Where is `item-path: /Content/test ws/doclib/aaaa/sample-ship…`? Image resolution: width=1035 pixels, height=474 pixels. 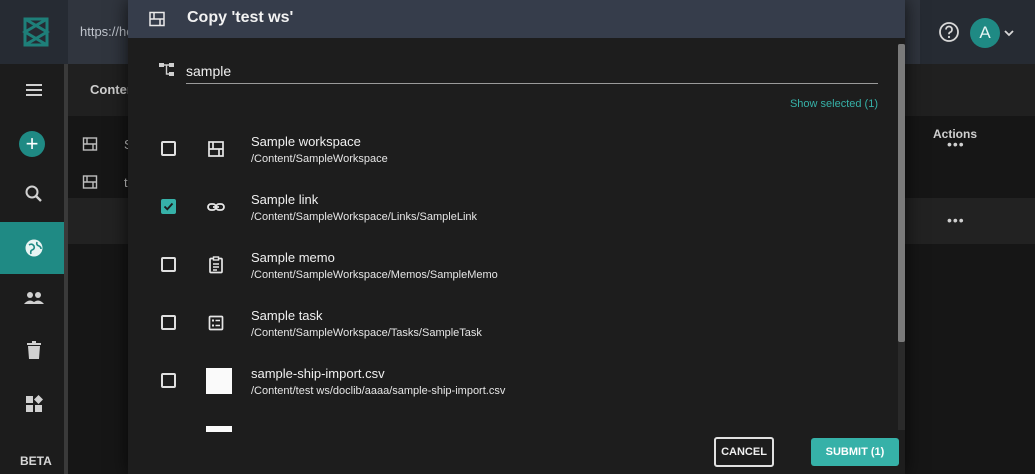 item-path: /Content/test ws/doclib/aaaa/sample-ship… is located at coordinates (378, 391).